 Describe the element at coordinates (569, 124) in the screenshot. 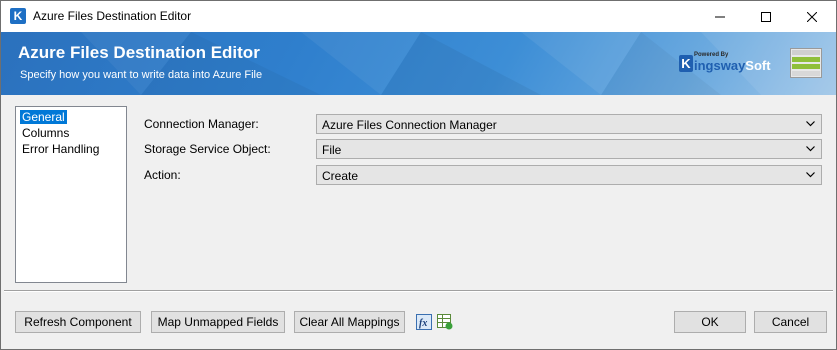

I see `connection-manager-select: Azure Files Connection Manager` at that location.